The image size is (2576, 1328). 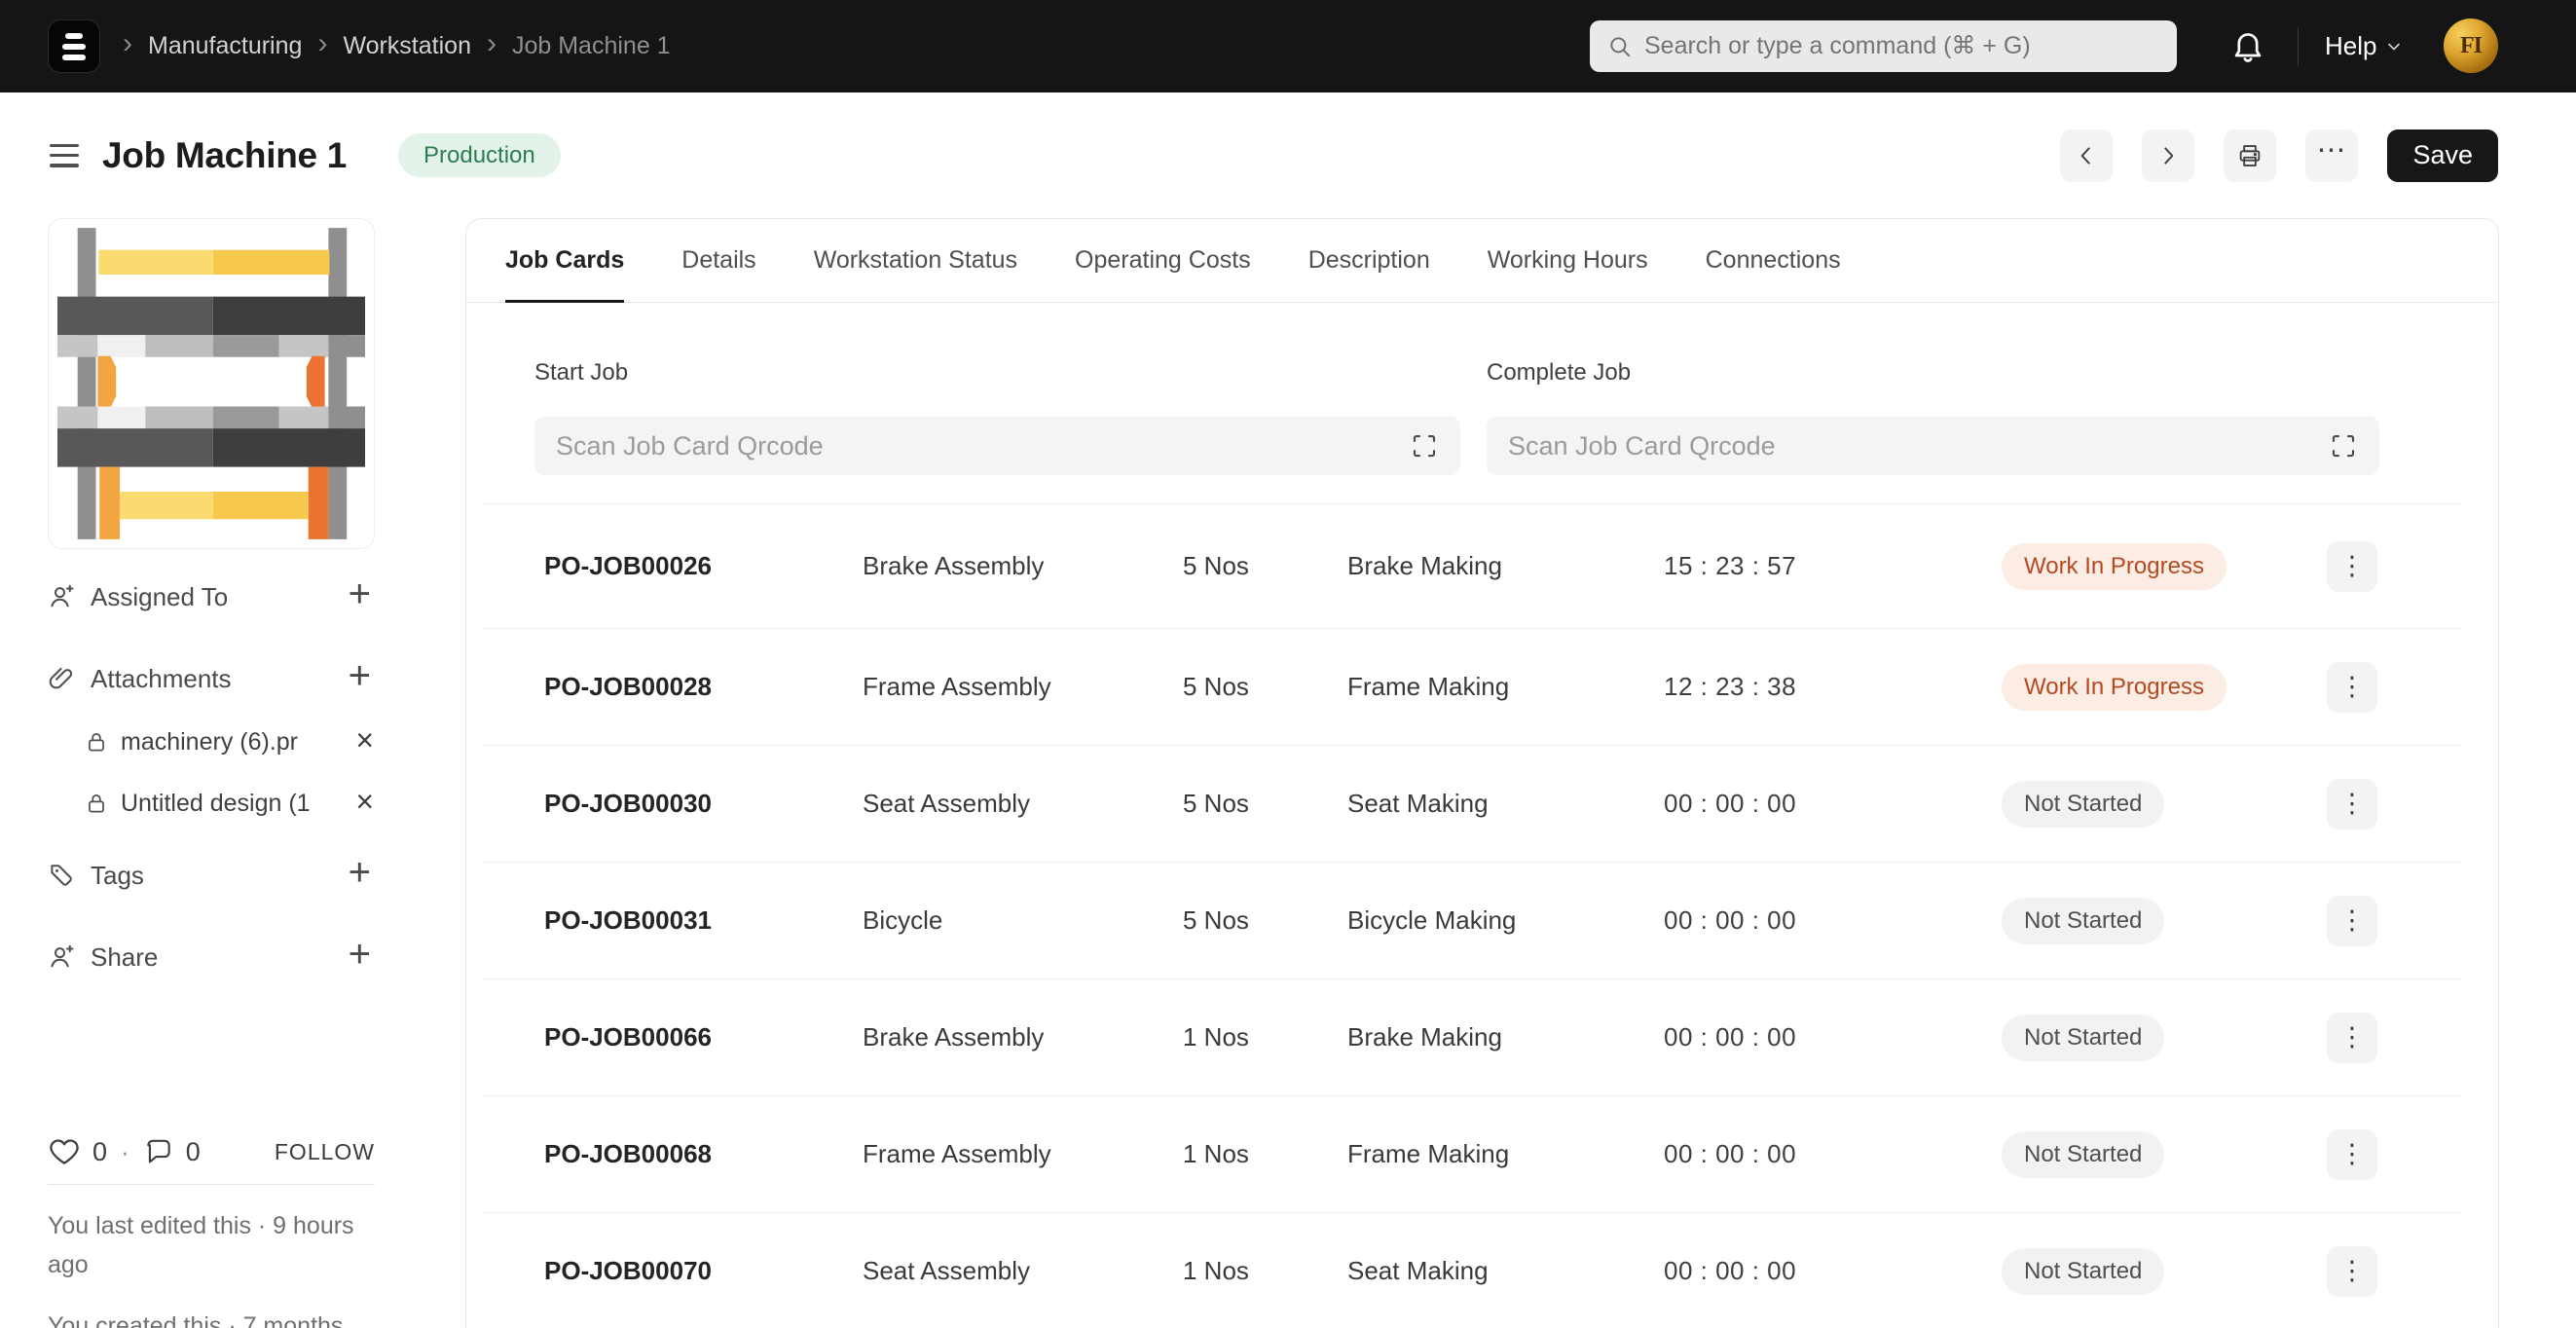 I want to click on avatar: FI, so click(x=2471, y=45).